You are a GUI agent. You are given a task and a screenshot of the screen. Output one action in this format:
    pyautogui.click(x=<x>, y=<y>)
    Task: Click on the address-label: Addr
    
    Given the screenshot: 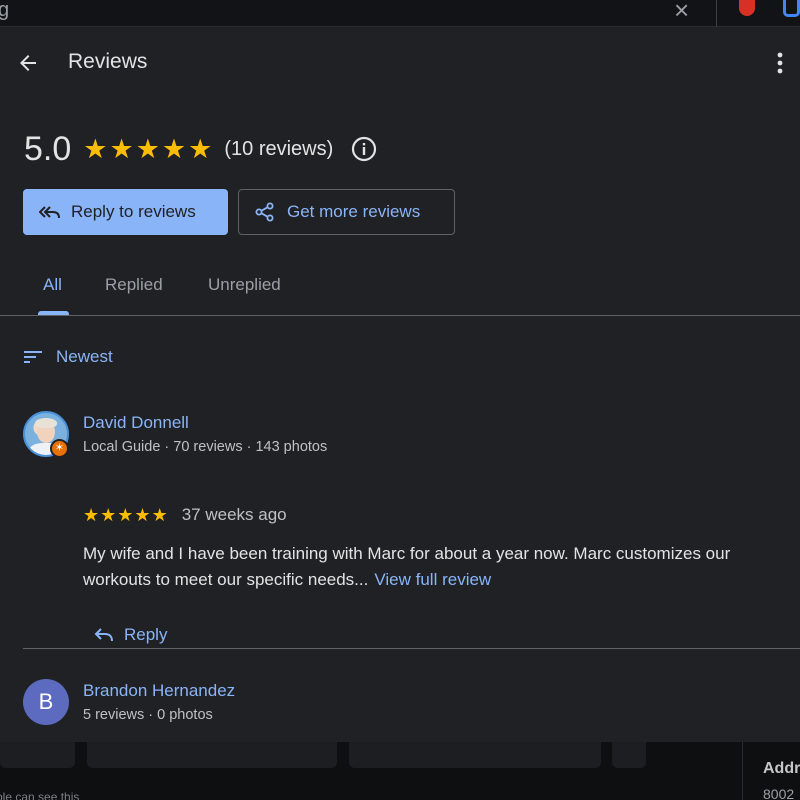 What is the action you would take?
    pyautogui.click(x=781, y=768)
    